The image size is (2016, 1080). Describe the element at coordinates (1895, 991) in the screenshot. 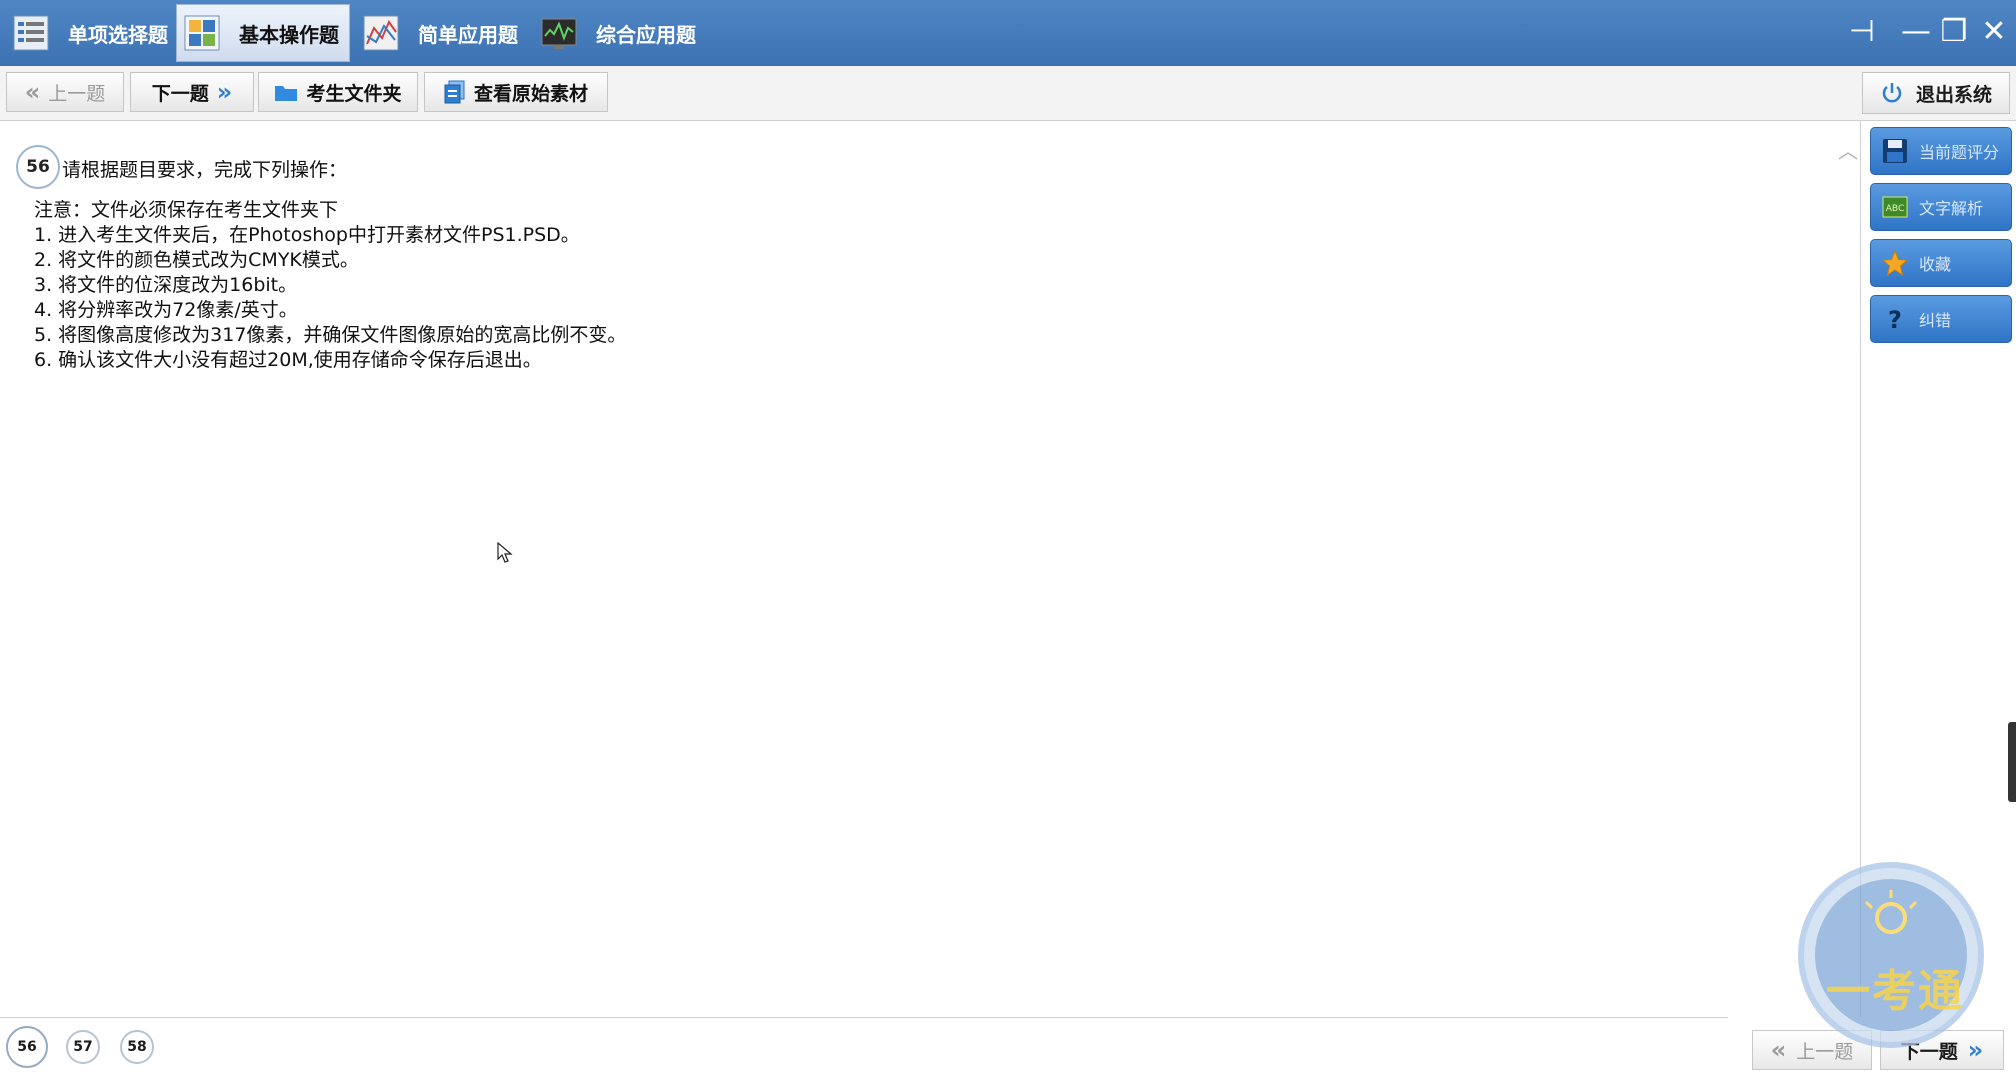

I see `watermark-text: 一考通` at that location.